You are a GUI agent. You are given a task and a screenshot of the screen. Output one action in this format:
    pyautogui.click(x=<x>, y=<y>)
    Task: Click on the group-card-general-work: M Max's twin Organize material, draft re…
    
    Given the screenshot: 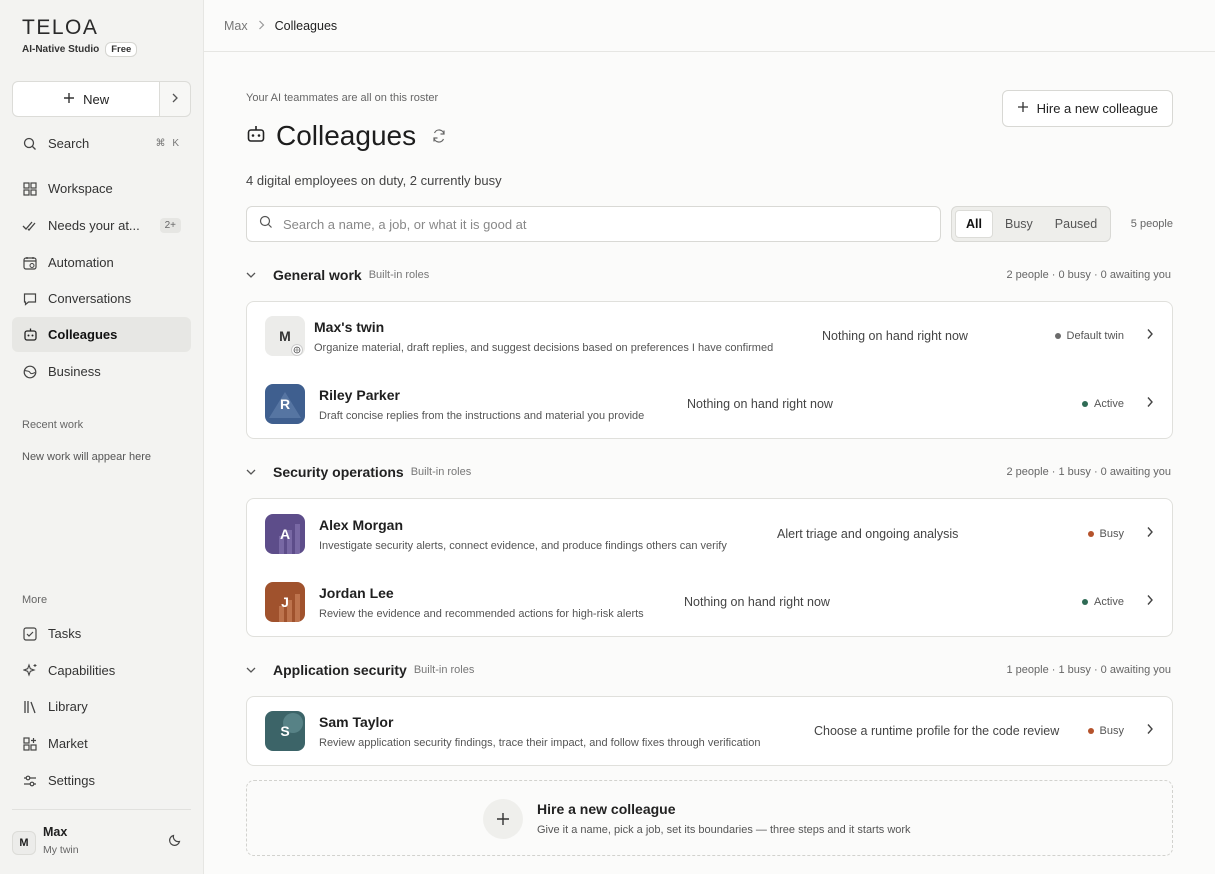 What is the action you would take?
    pyautogui.click(x=709, y=370)
    